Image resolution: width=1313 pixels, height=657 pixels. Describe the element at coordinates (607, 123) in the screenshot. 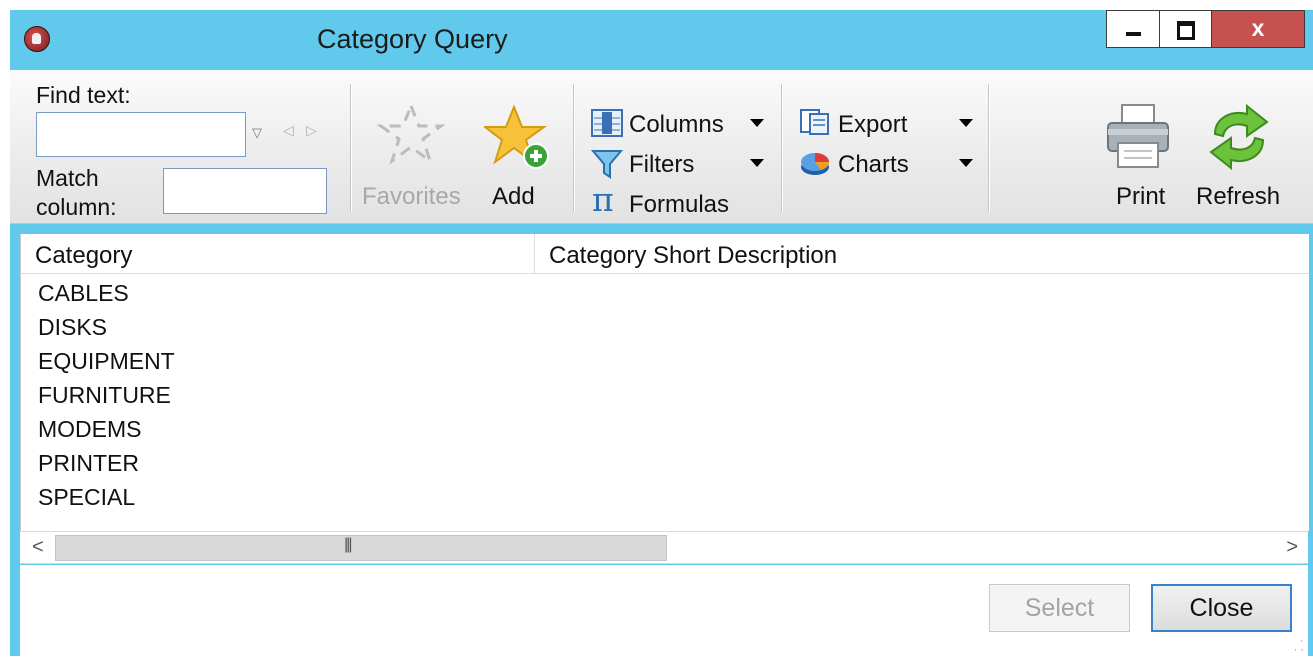

I see `columns-icon` at that location.